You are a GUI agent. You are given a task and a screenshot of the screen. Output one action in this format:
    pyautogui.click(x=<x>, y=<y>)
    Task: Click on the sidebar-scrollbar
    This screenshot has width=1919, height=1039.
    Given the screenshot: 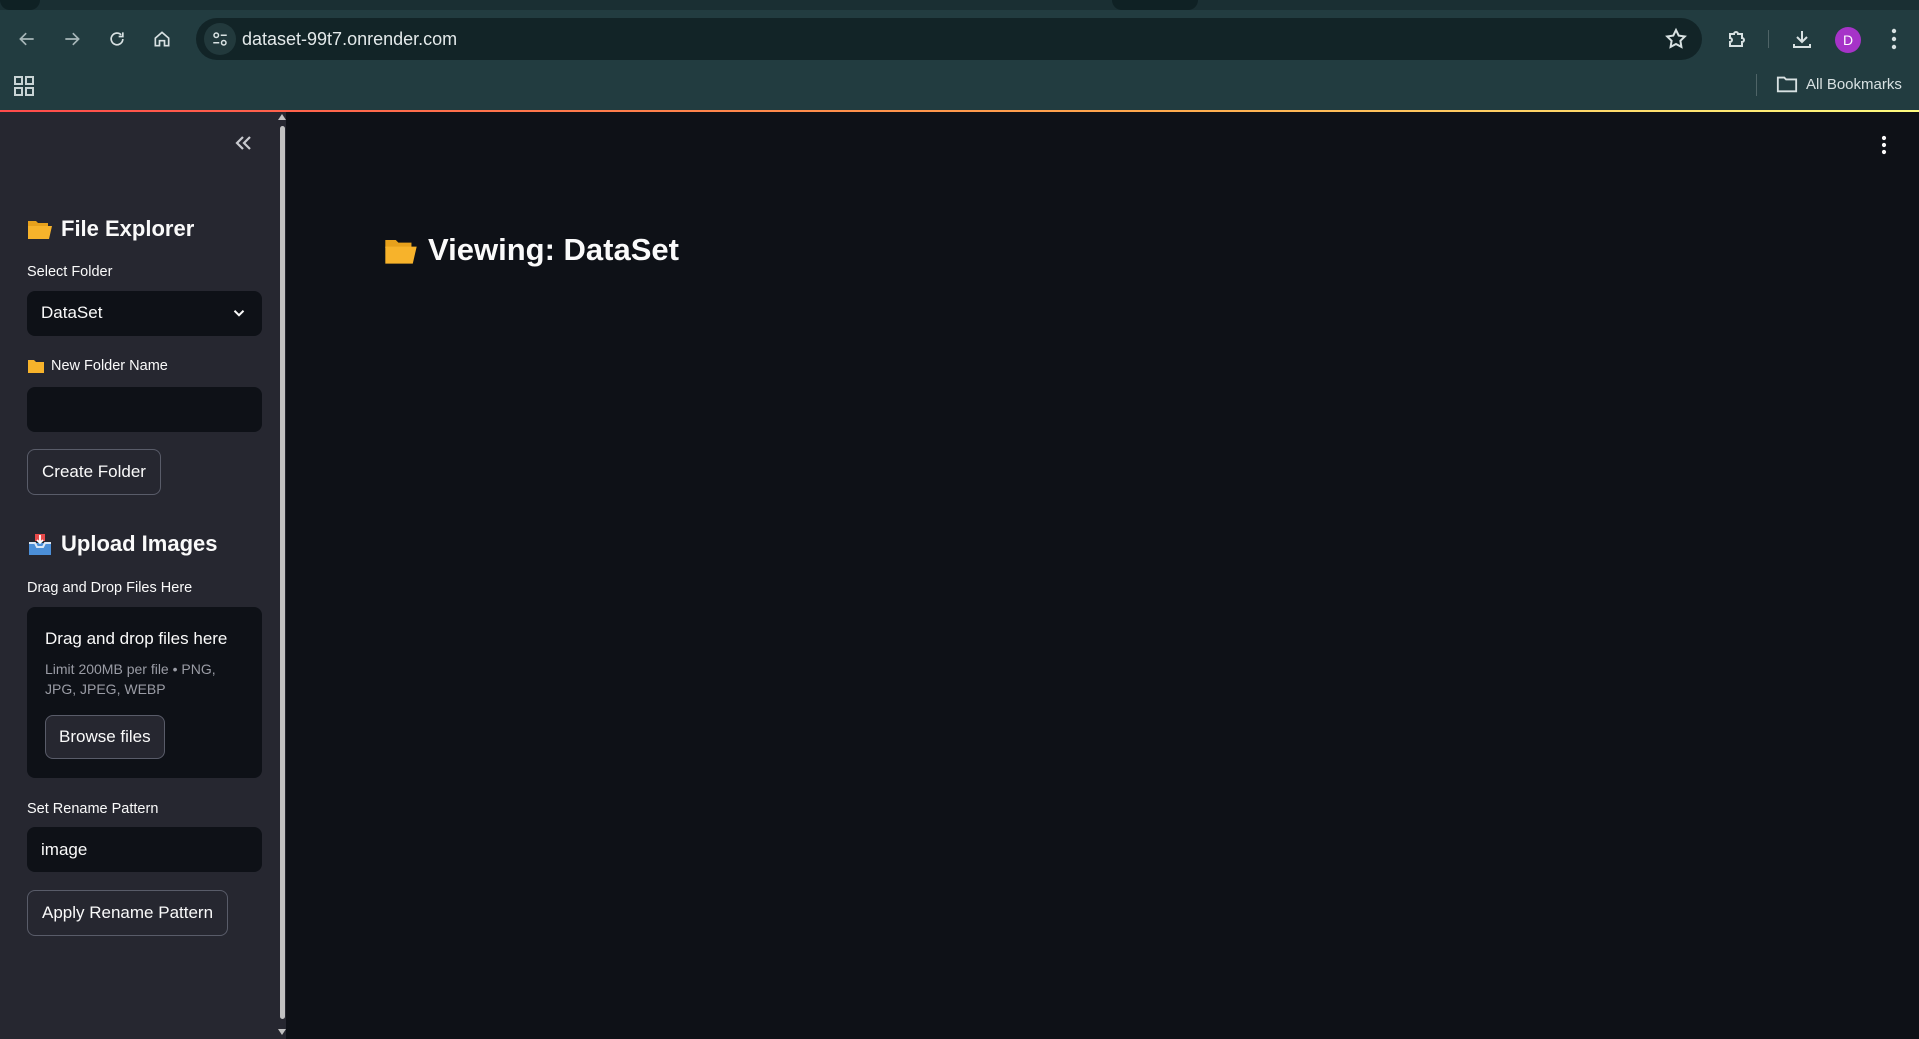 What is the action you would take?
    pyautogui.click(x=282, y=575)
    